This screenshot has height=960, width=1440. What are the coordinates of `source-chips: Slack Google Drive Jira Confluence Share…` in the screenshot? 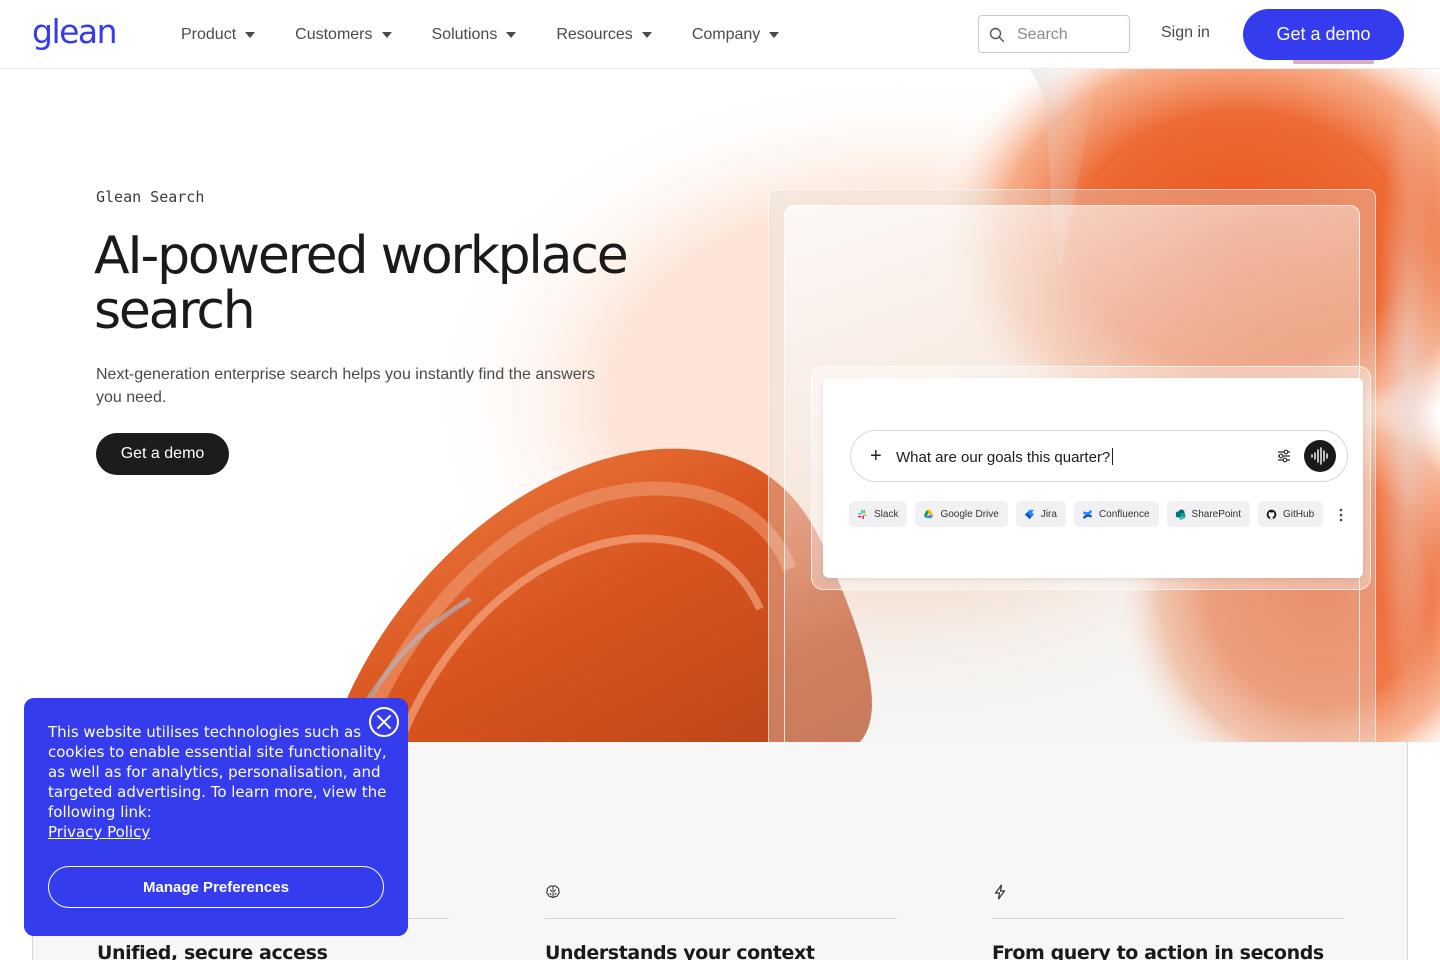 It's located at (1090, 514).